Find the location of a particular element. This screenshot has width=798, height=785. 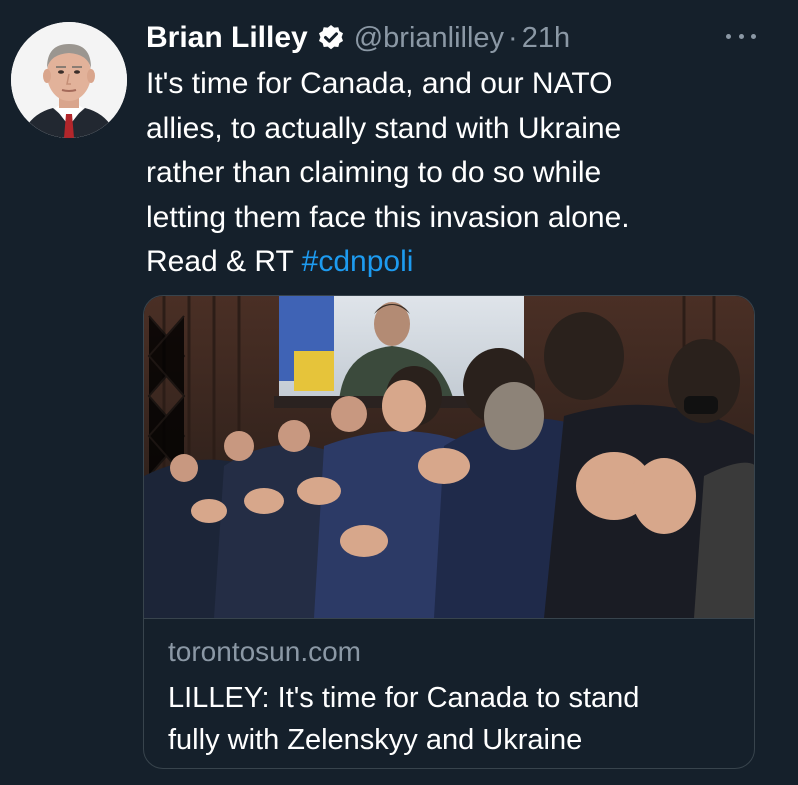

tweet-timestamp: 21h is located at coordinates (546, 38).